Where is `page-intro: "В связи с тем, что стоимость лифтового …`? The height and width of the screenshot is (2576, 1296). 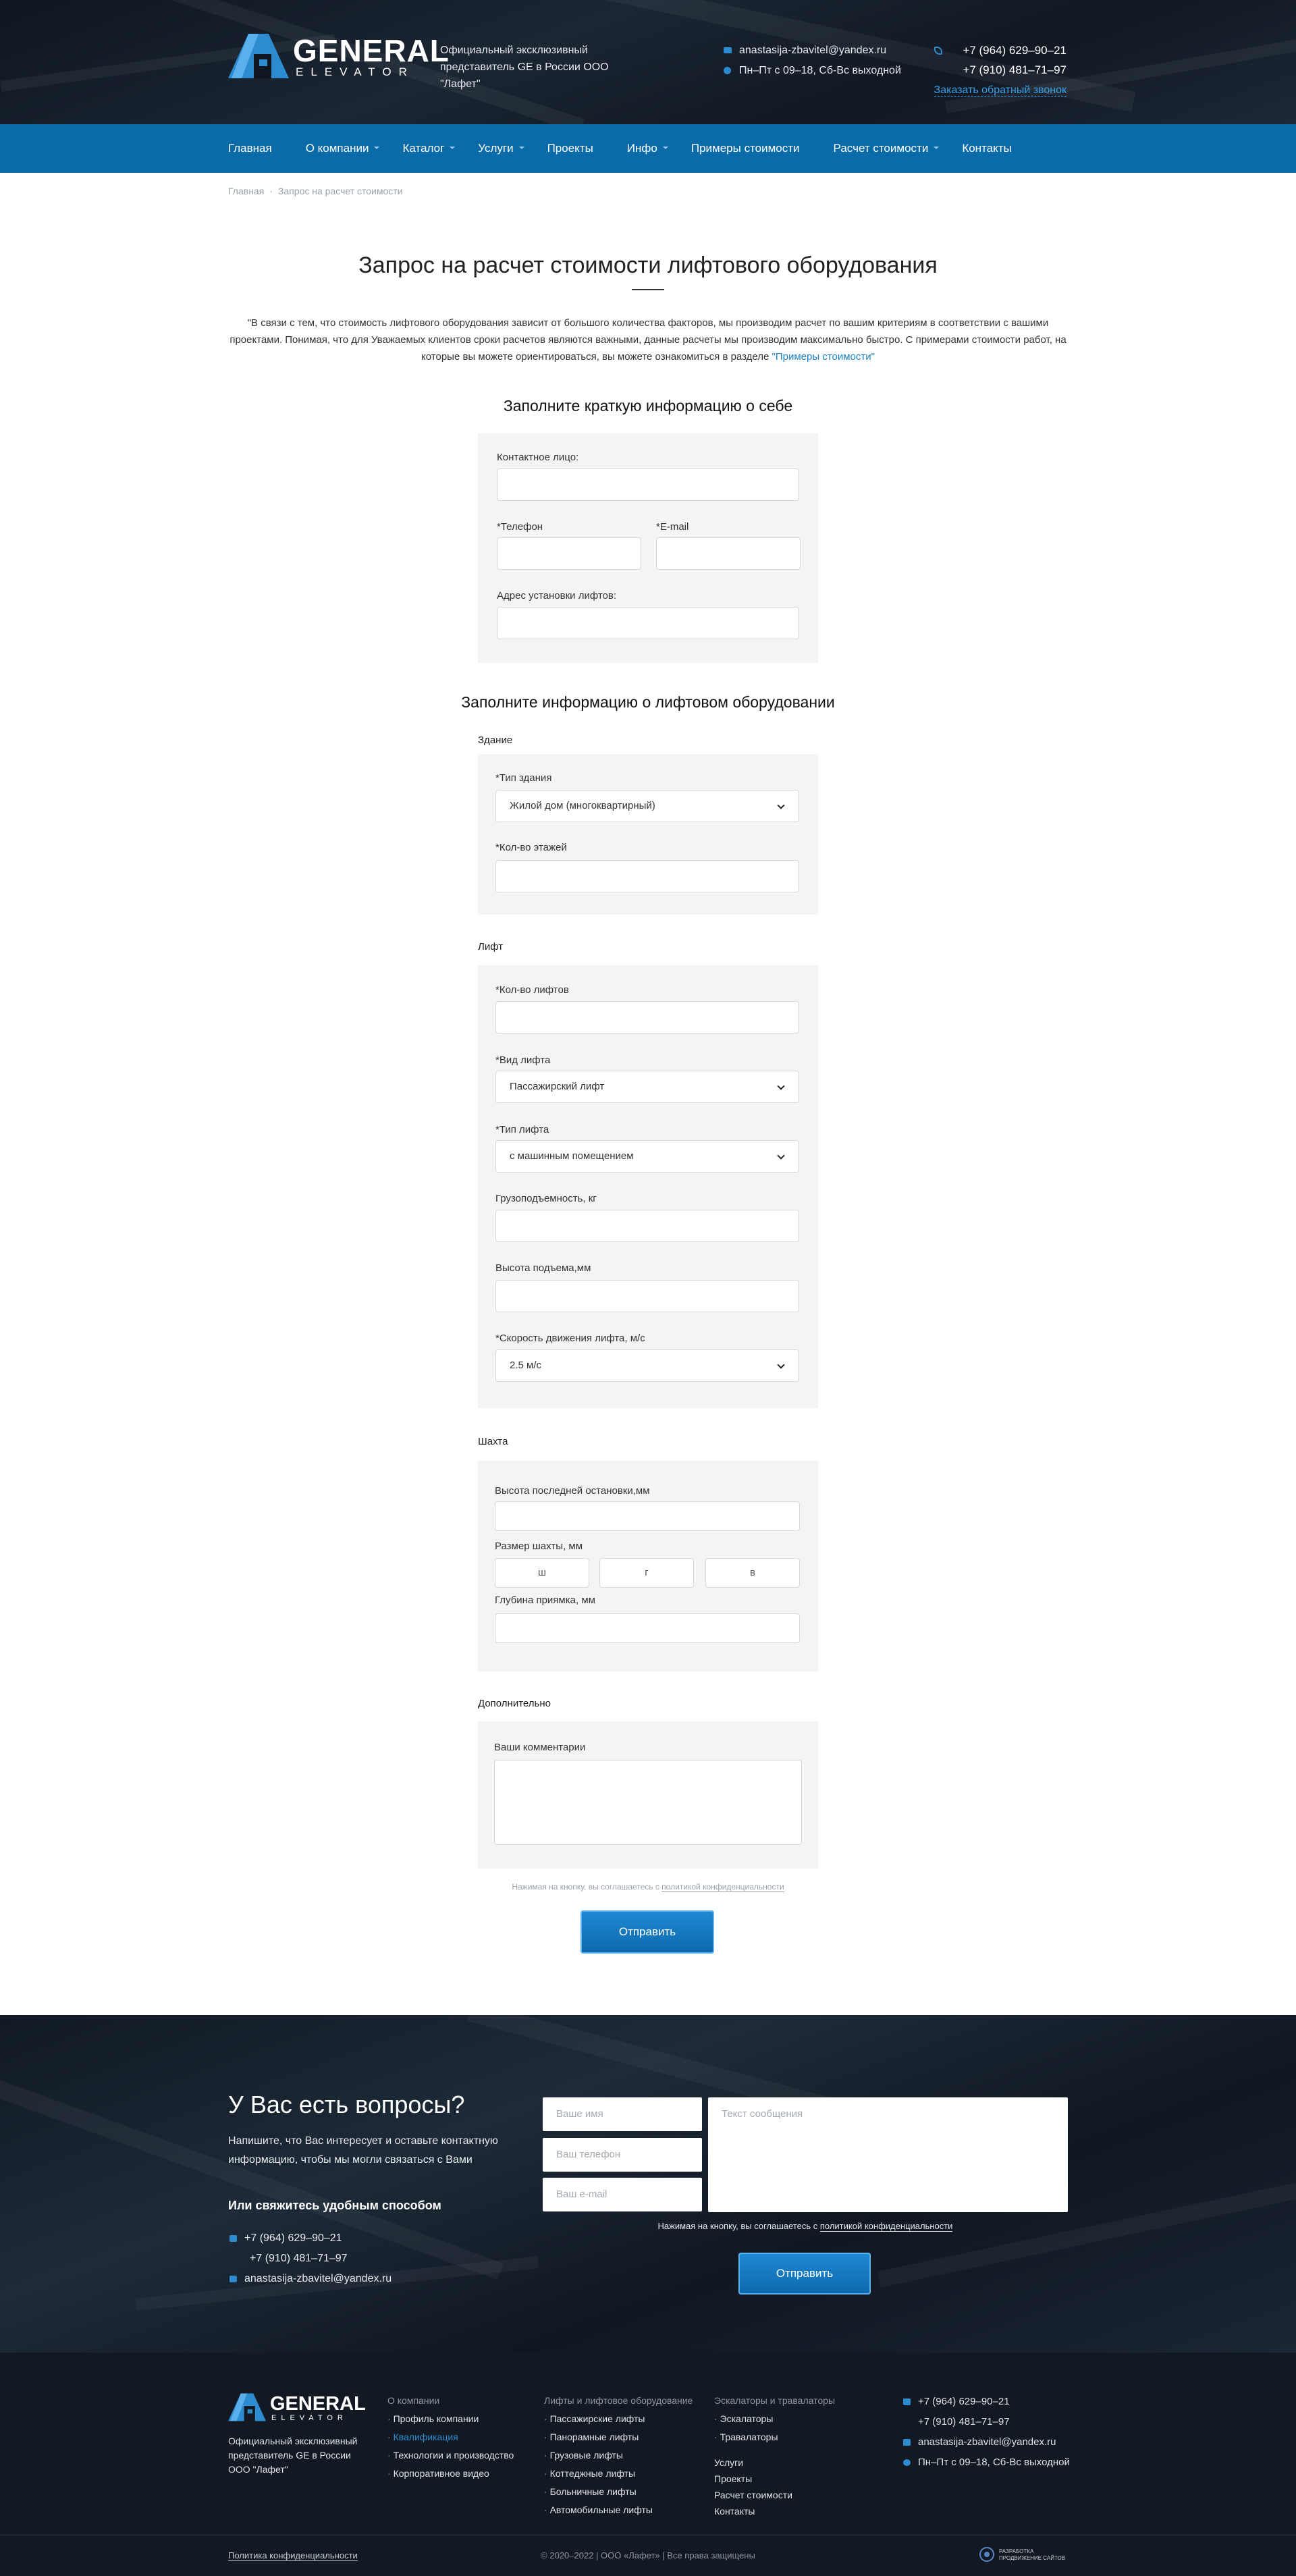 page-intro: "В связи с тем, что стоимость лифтового … is located at coordinates (648, 340).